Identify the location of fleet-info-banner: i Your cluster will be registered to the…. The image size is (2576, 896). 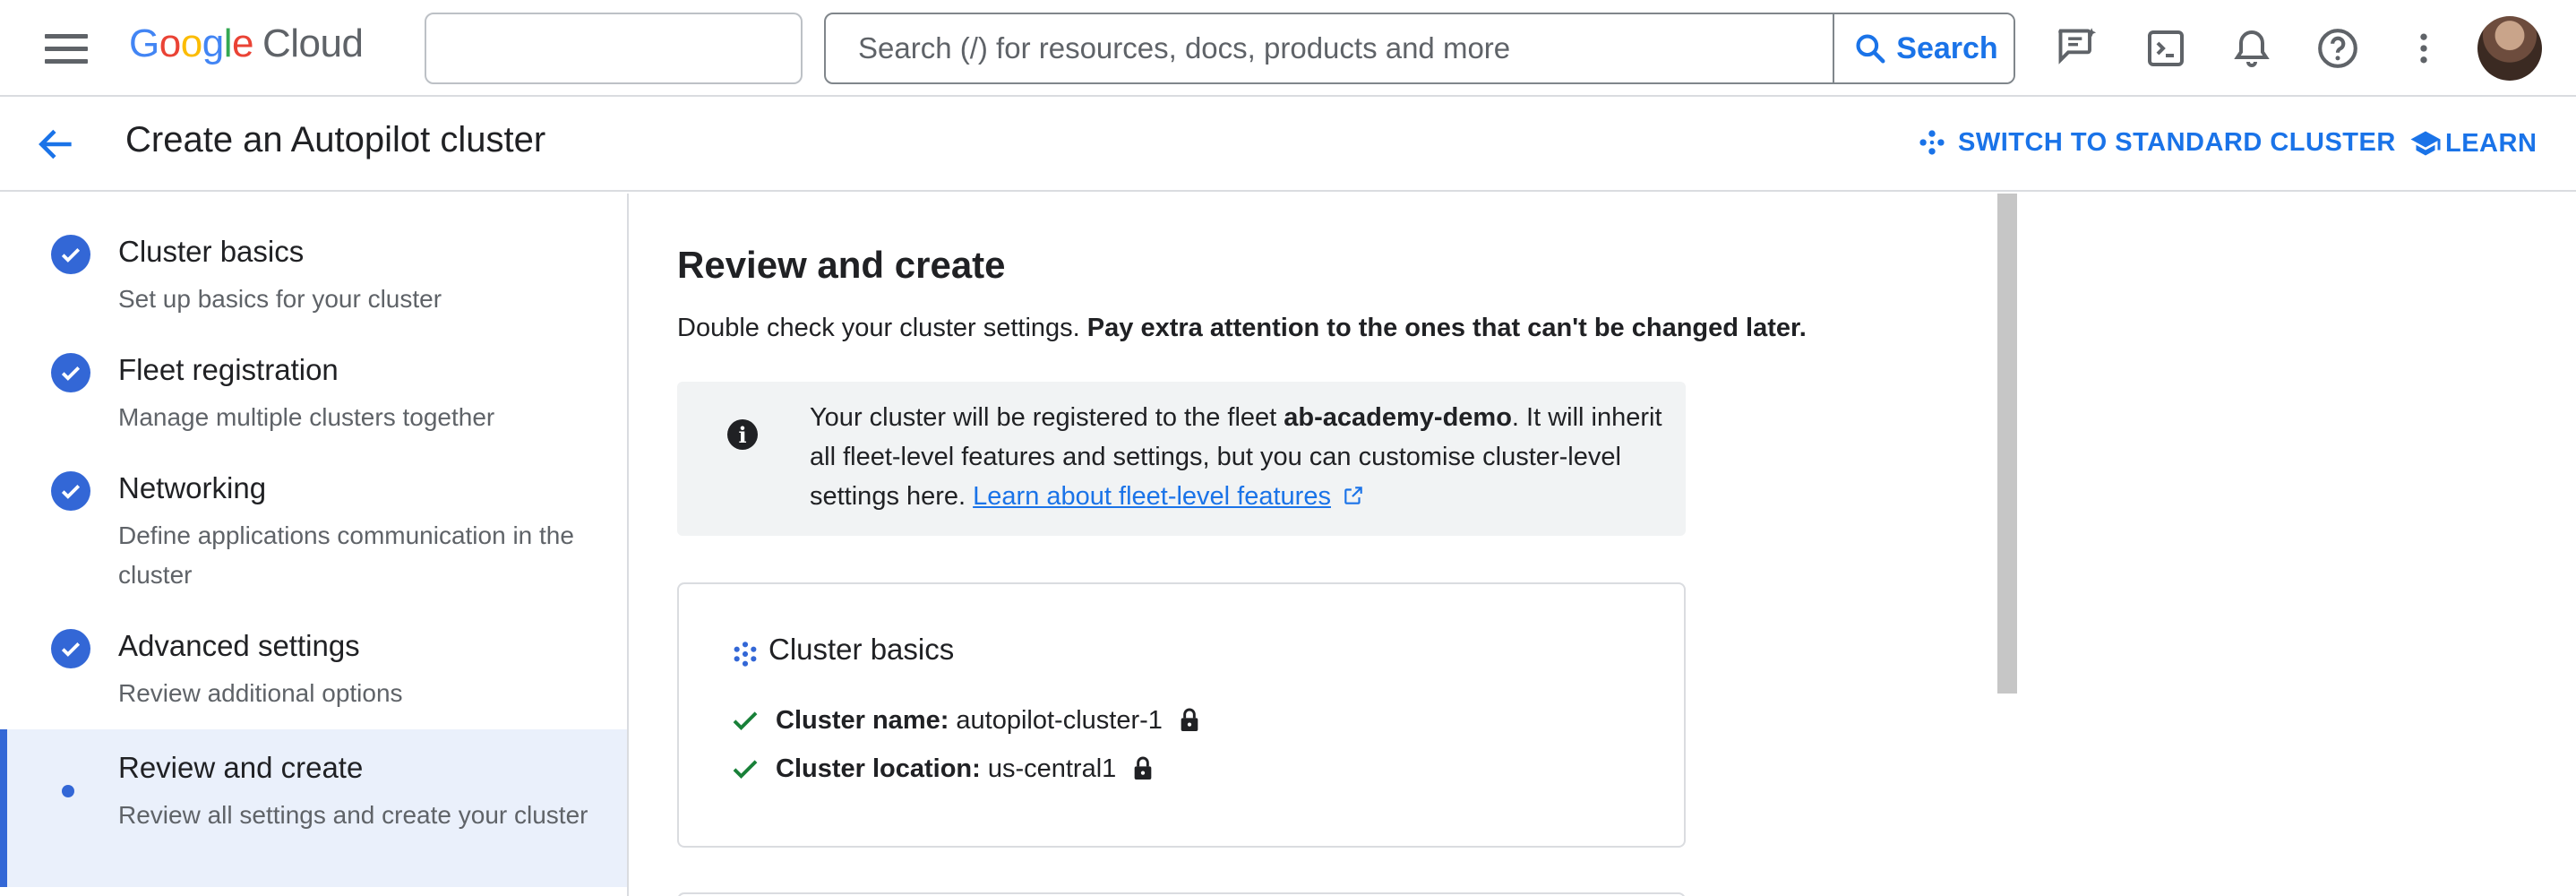
(1181, 459).